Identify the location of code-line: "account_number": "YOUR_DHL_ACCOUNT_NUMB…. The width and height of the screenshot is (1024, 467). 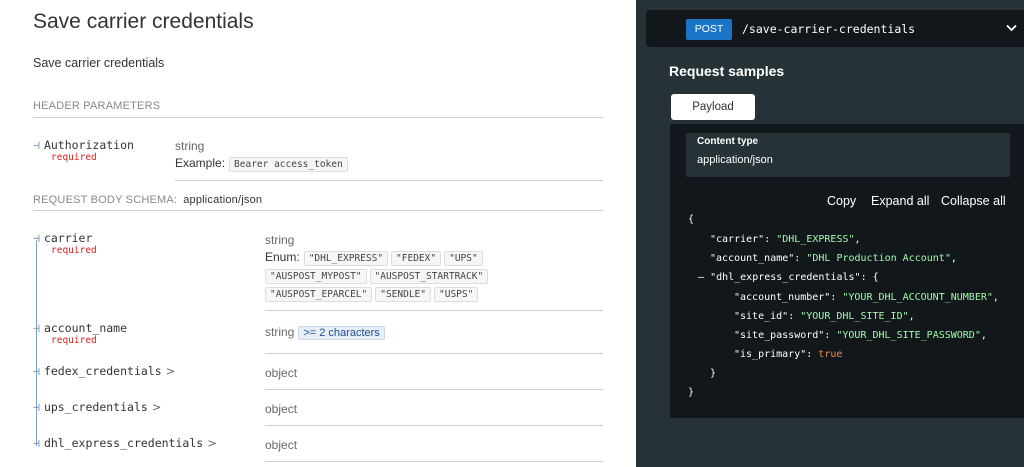
(866, 297).